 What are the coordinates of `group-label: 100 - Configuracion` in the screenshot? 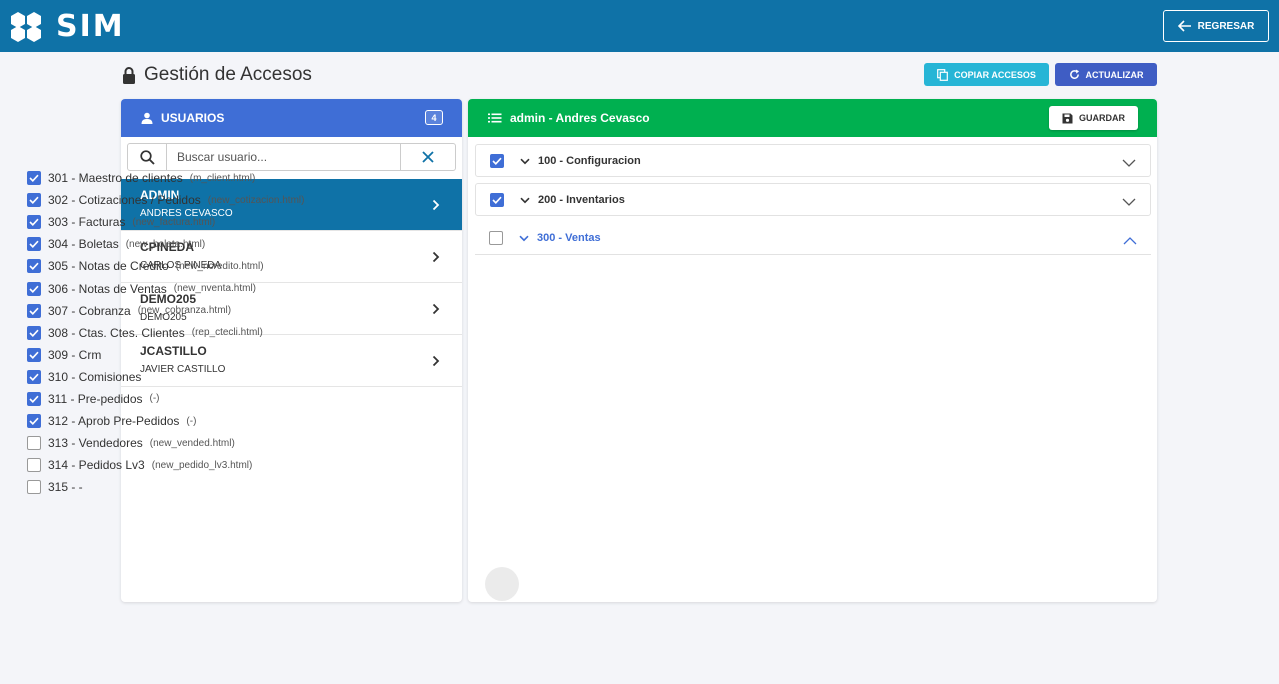 It's located at (589, 160).